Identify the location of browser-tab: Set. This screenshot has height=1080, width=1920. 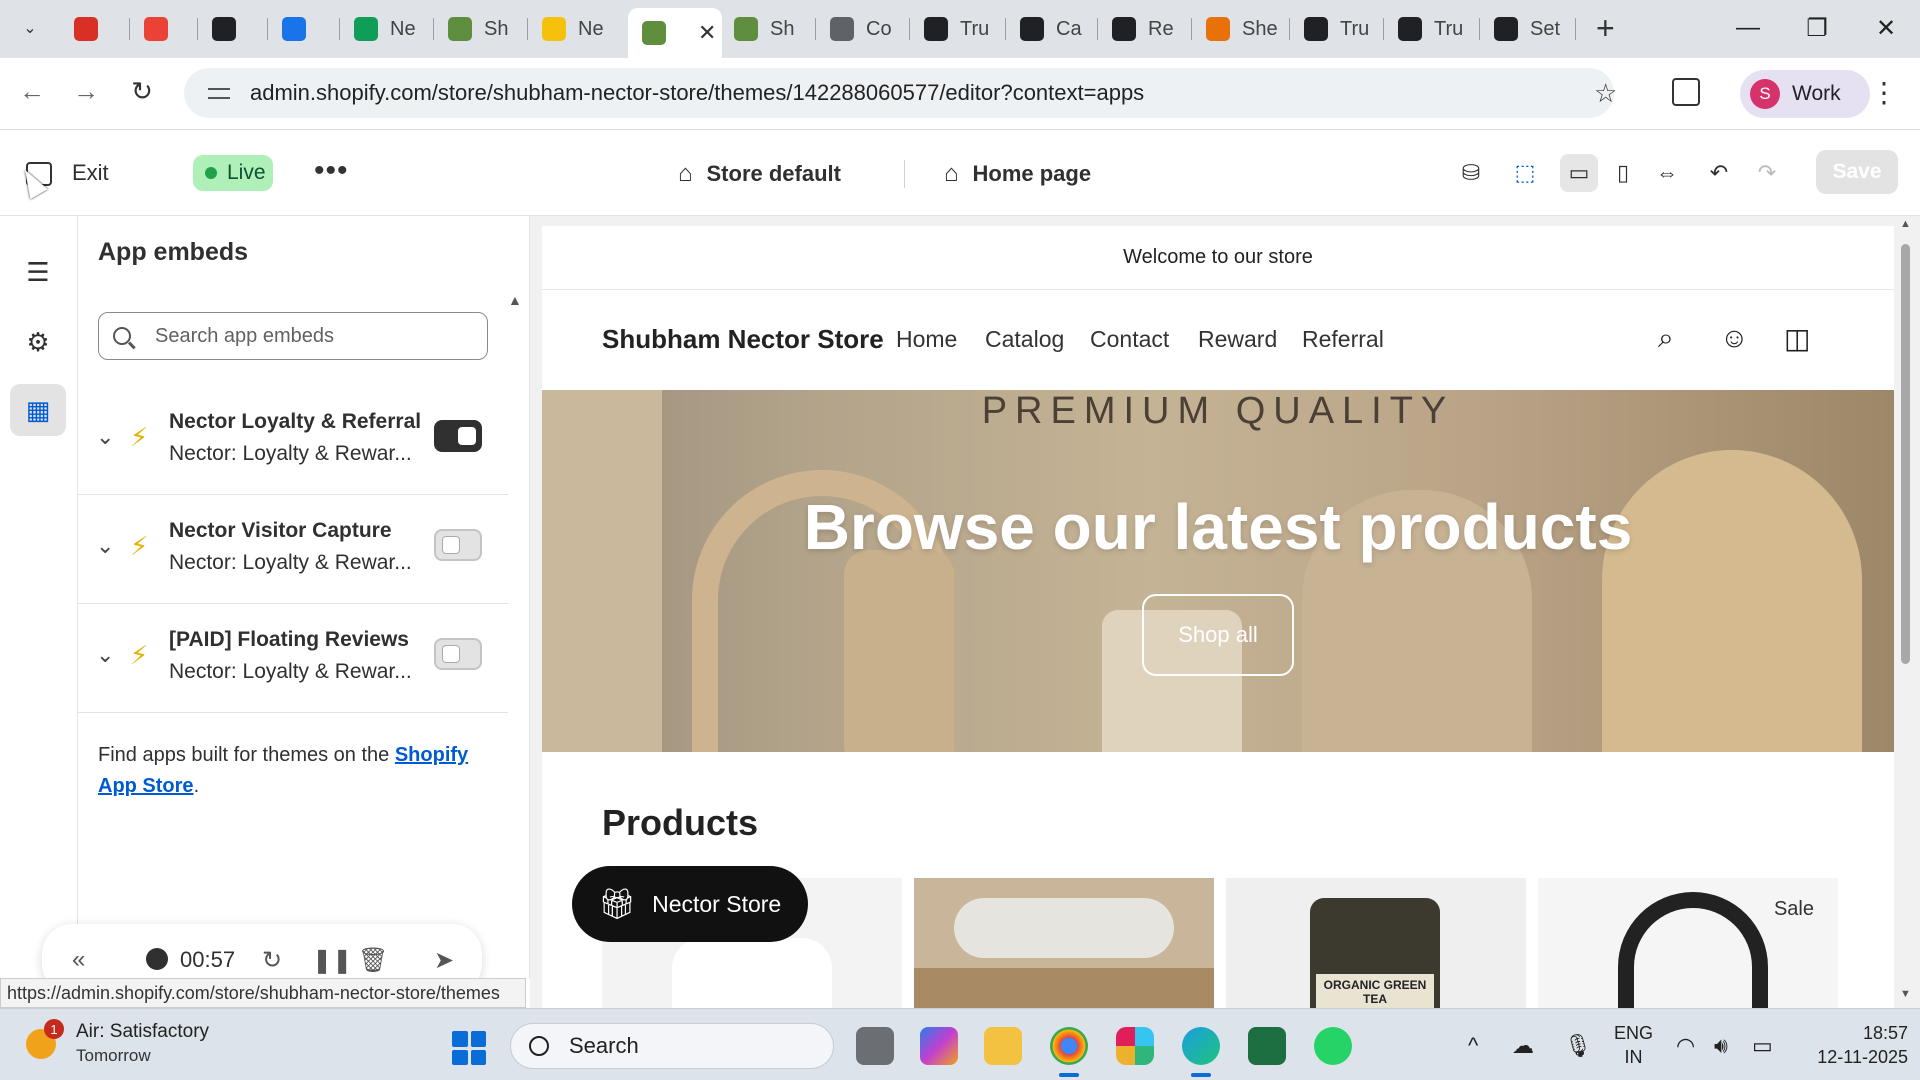
(1528, 29).